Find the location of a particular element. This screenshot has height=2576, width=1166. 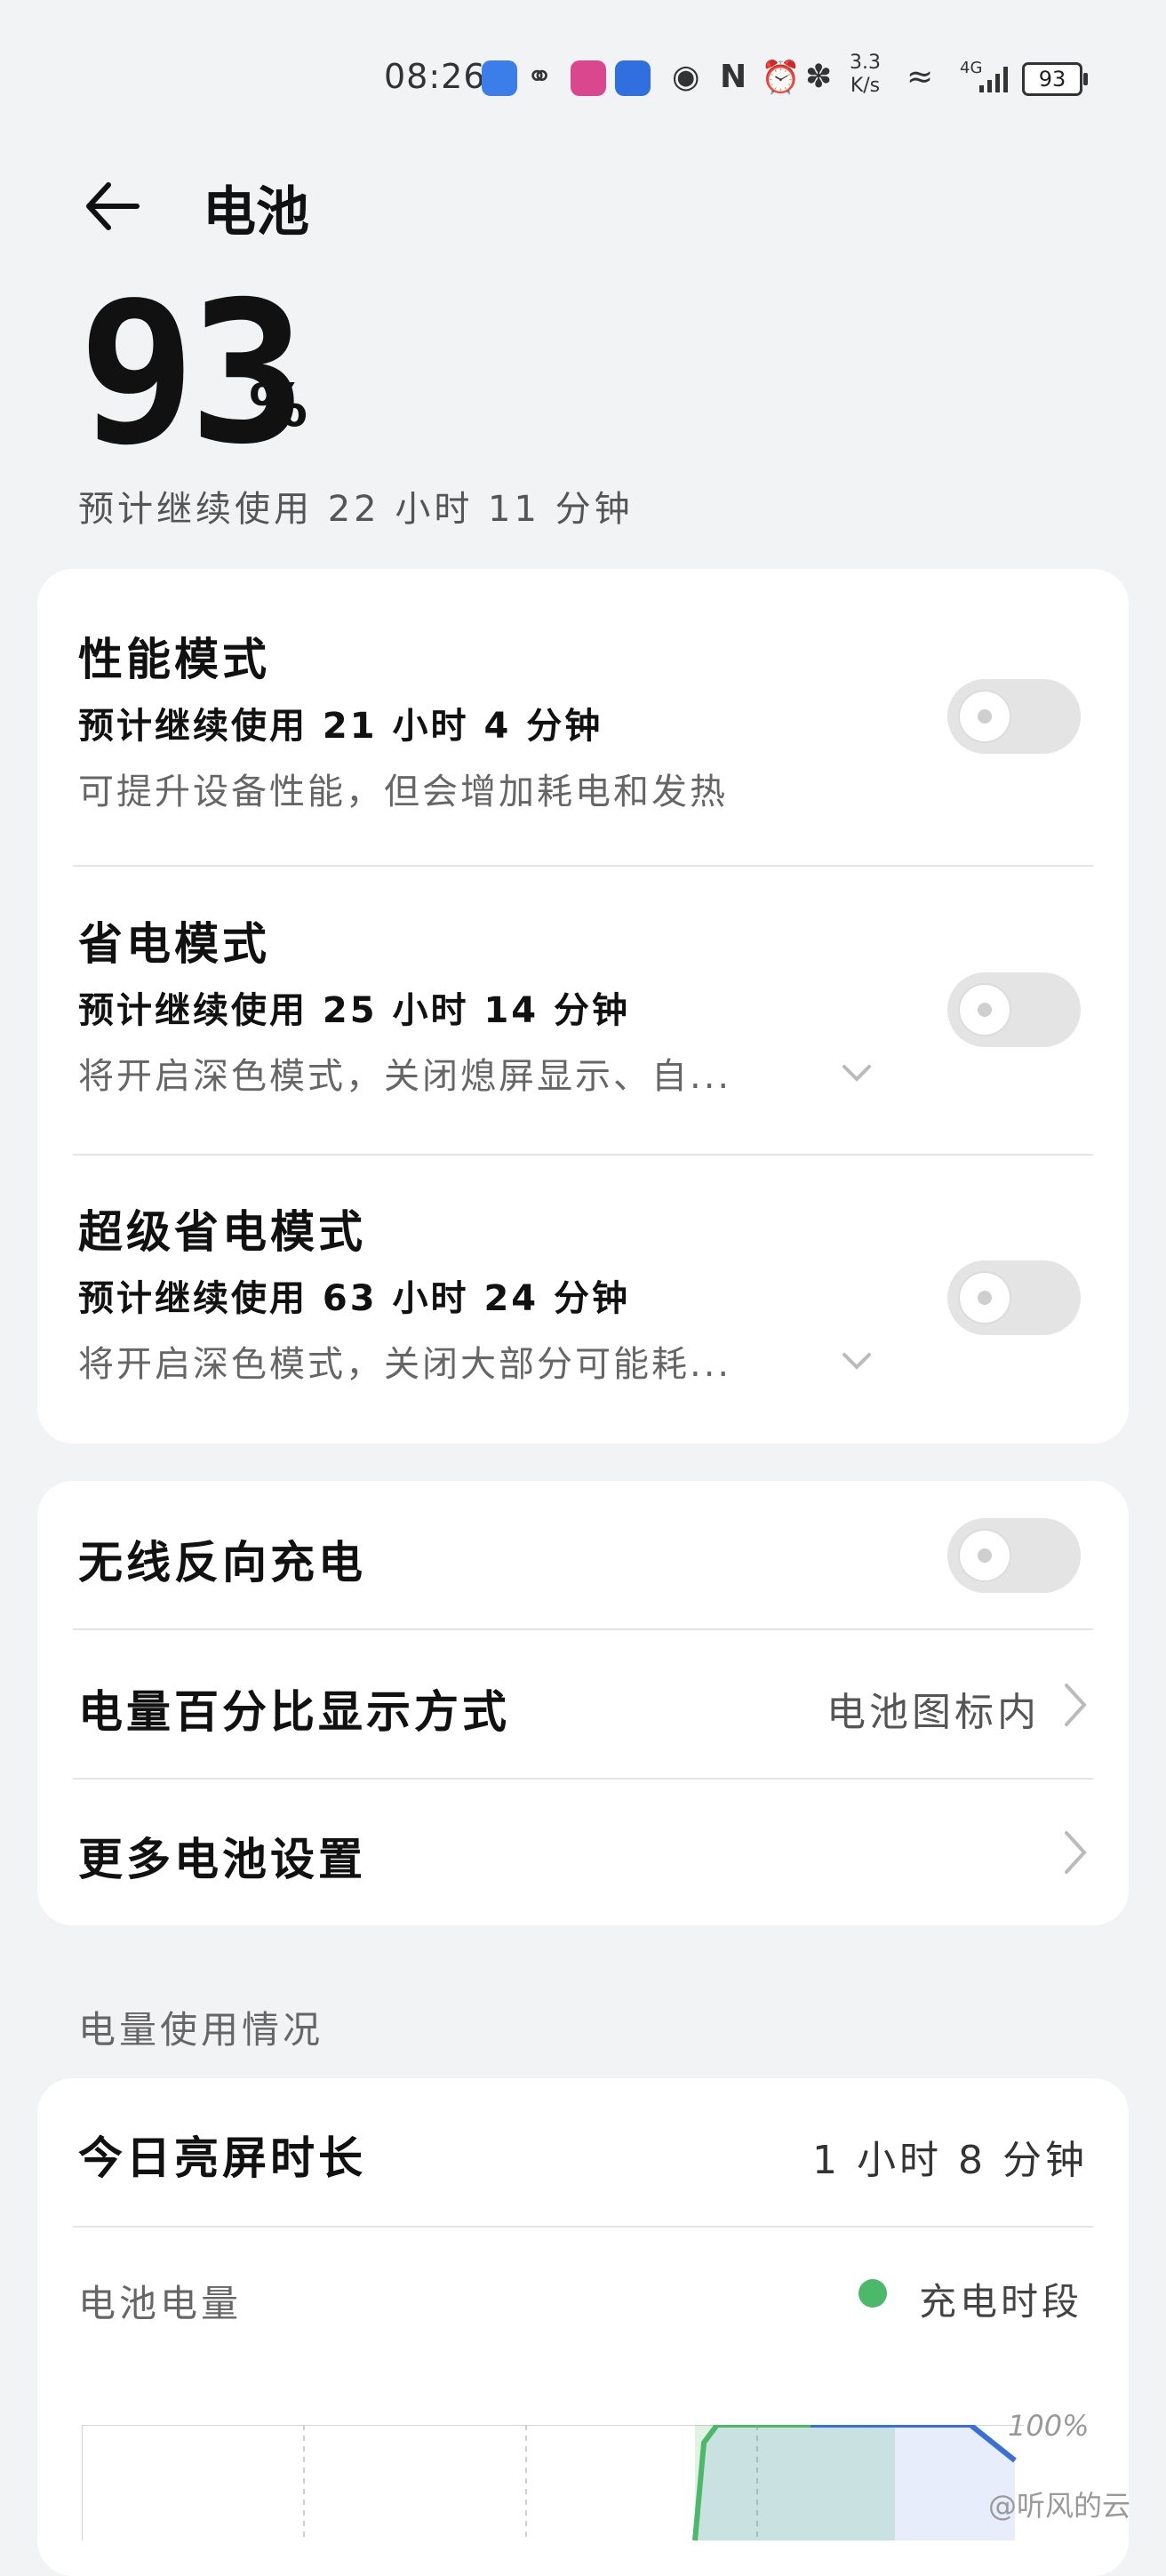

nfc-icon: N is located at coordinates (733, 77).